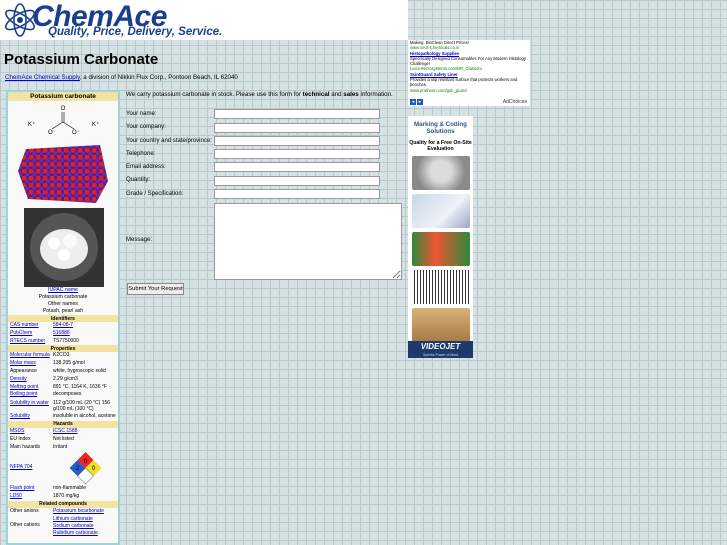 This screenshot has width=727, height=545. I want to click on table-row: Boiling point decomposes, so click(46, 394).